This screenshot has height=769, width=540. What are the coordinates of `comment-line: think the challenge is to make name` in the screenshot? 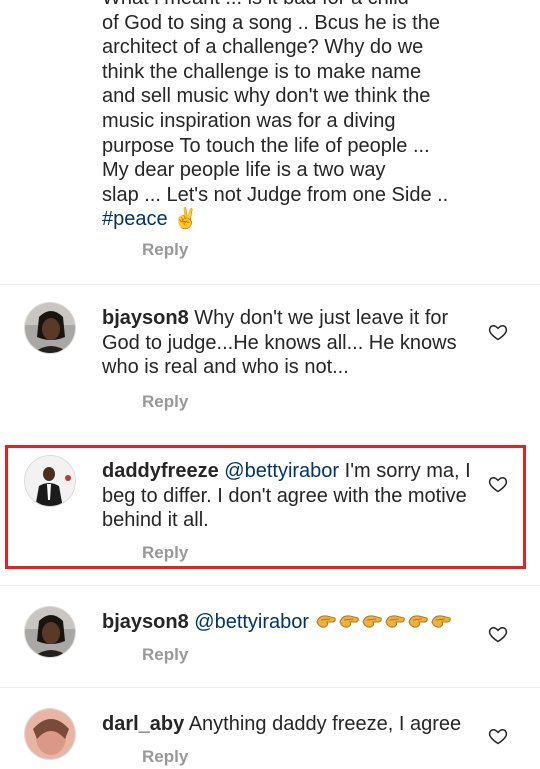 It's located at (262, 71).